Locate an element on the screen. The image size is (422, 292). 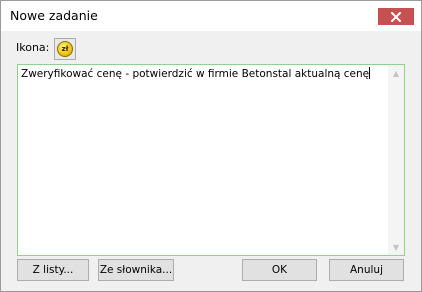
close-icon is located at coordinates (396, 16).